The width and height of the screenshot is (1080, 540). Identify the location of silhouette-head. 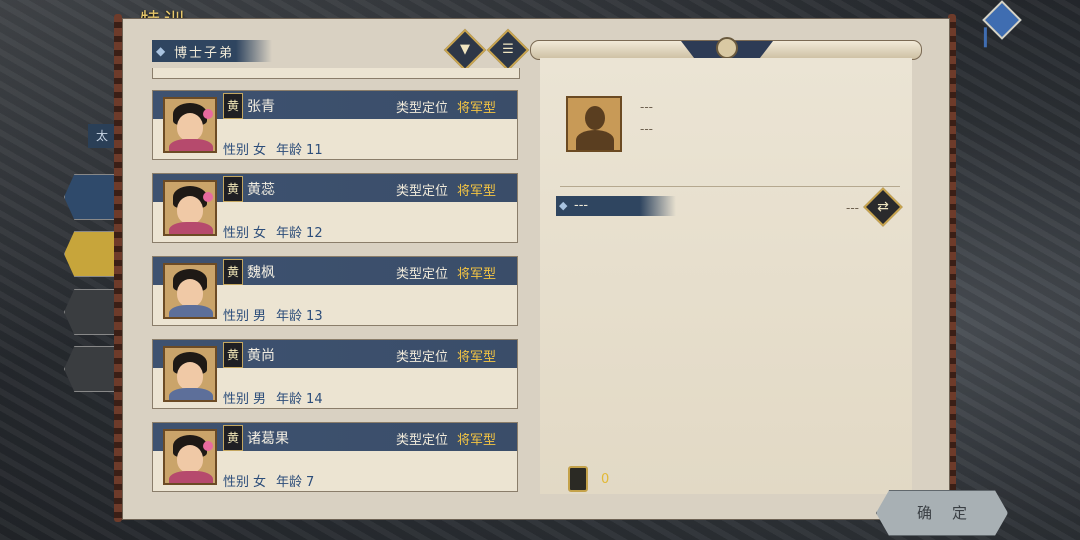
(595, 118).